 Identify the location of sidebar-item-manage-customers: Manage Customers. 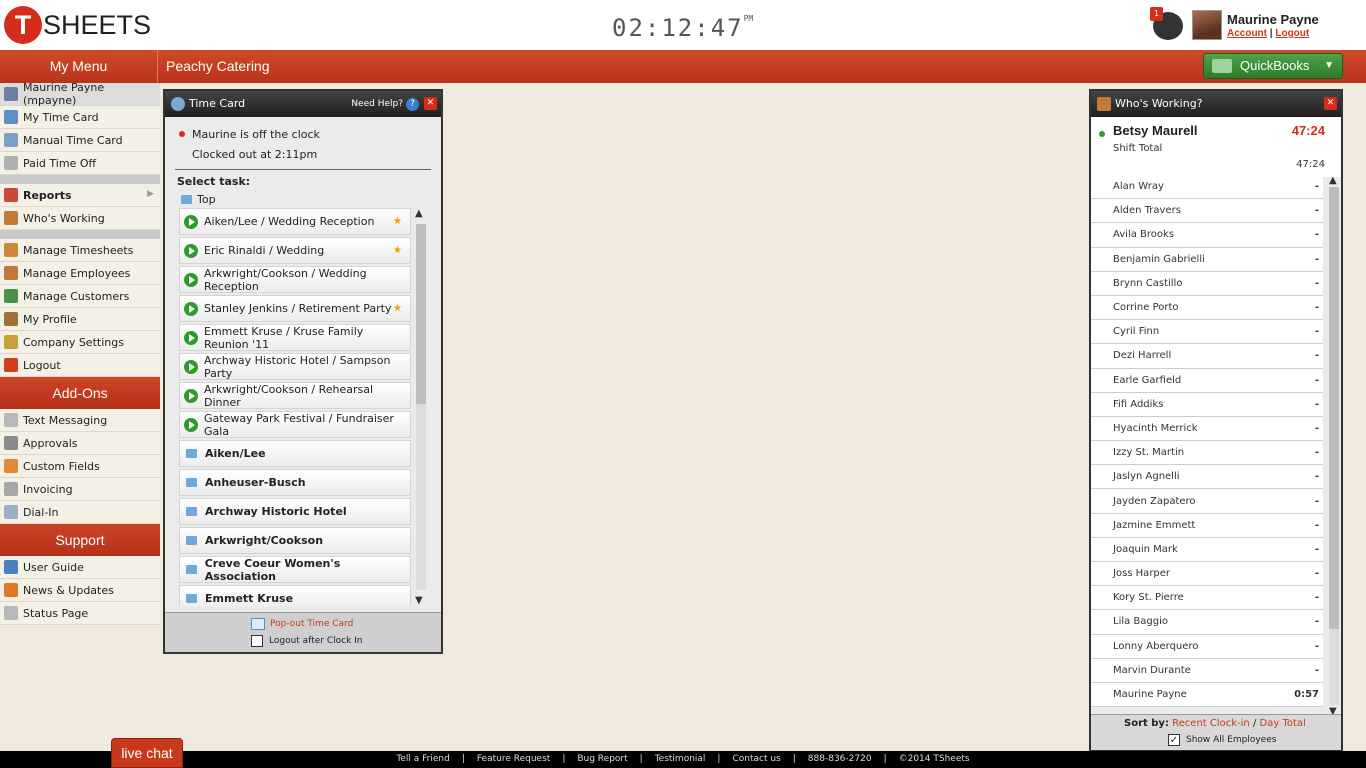
(80, 296).